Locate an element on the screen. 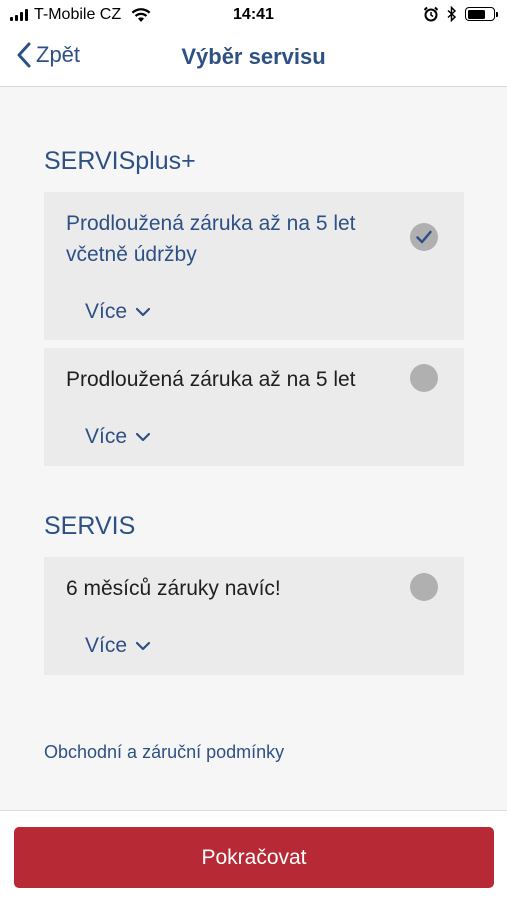  navigation-bar: Zpět Výběr servisu is located at coordinates (253, 59).